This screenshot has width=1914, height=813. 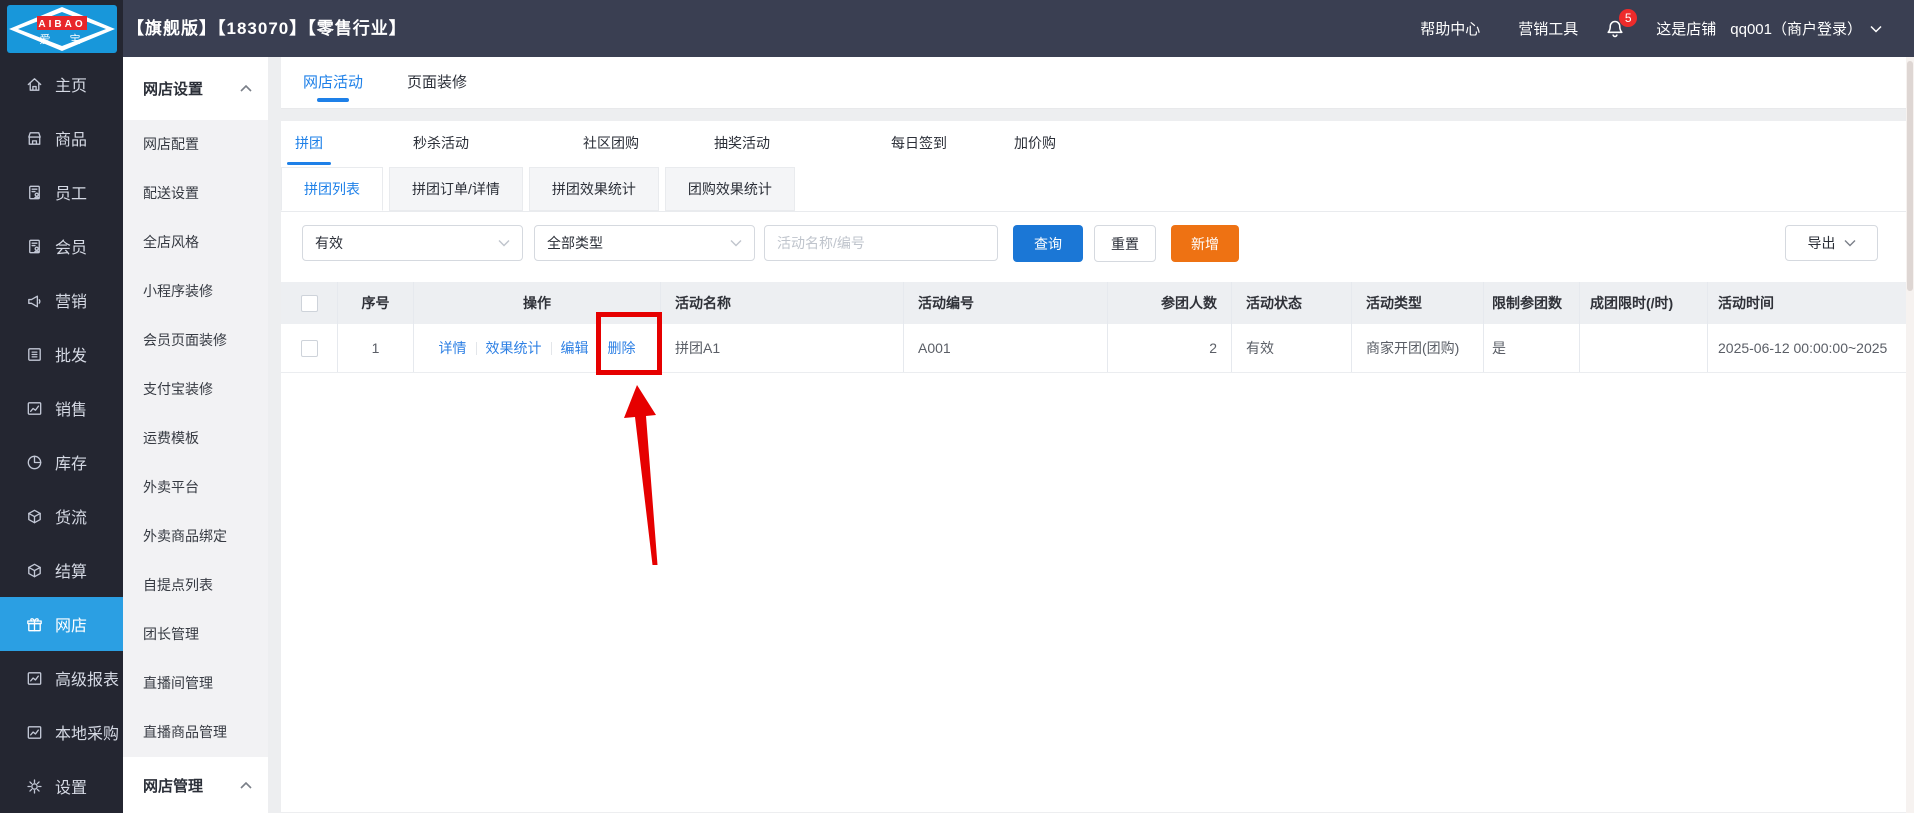 I want to click on row-activity-name: 拼团A1, so click(x=782, y=348).